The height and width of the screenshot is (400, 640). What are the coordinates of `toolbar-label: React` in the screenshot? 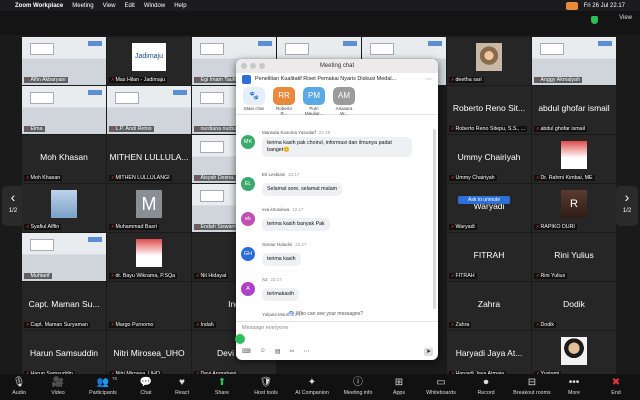 It's located at (182, 393).